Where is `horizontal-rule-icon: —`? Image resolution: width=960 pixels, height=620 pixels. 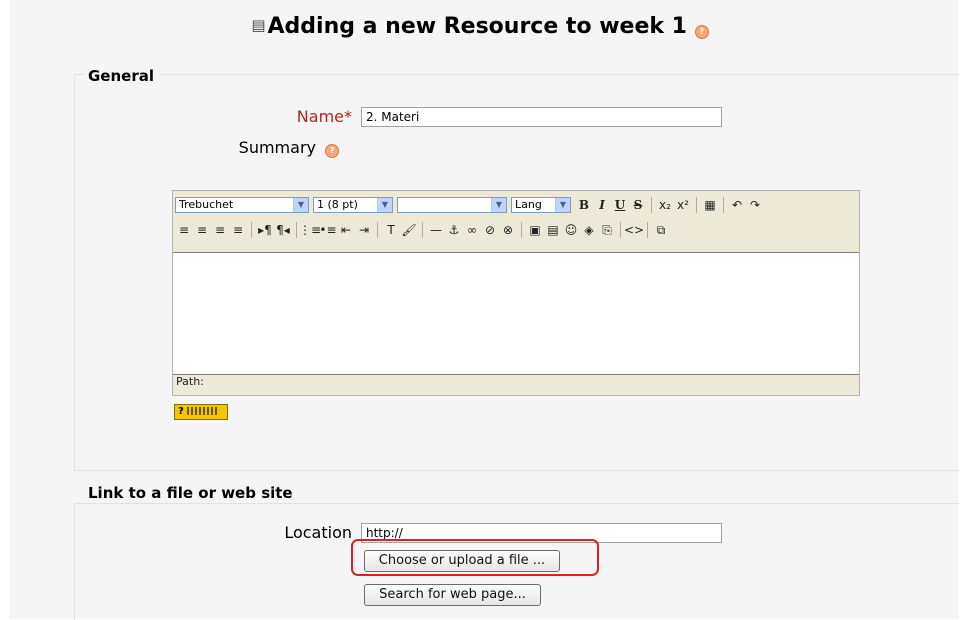
horizontal-rule-icon: — is located at coordinates (436, 230).